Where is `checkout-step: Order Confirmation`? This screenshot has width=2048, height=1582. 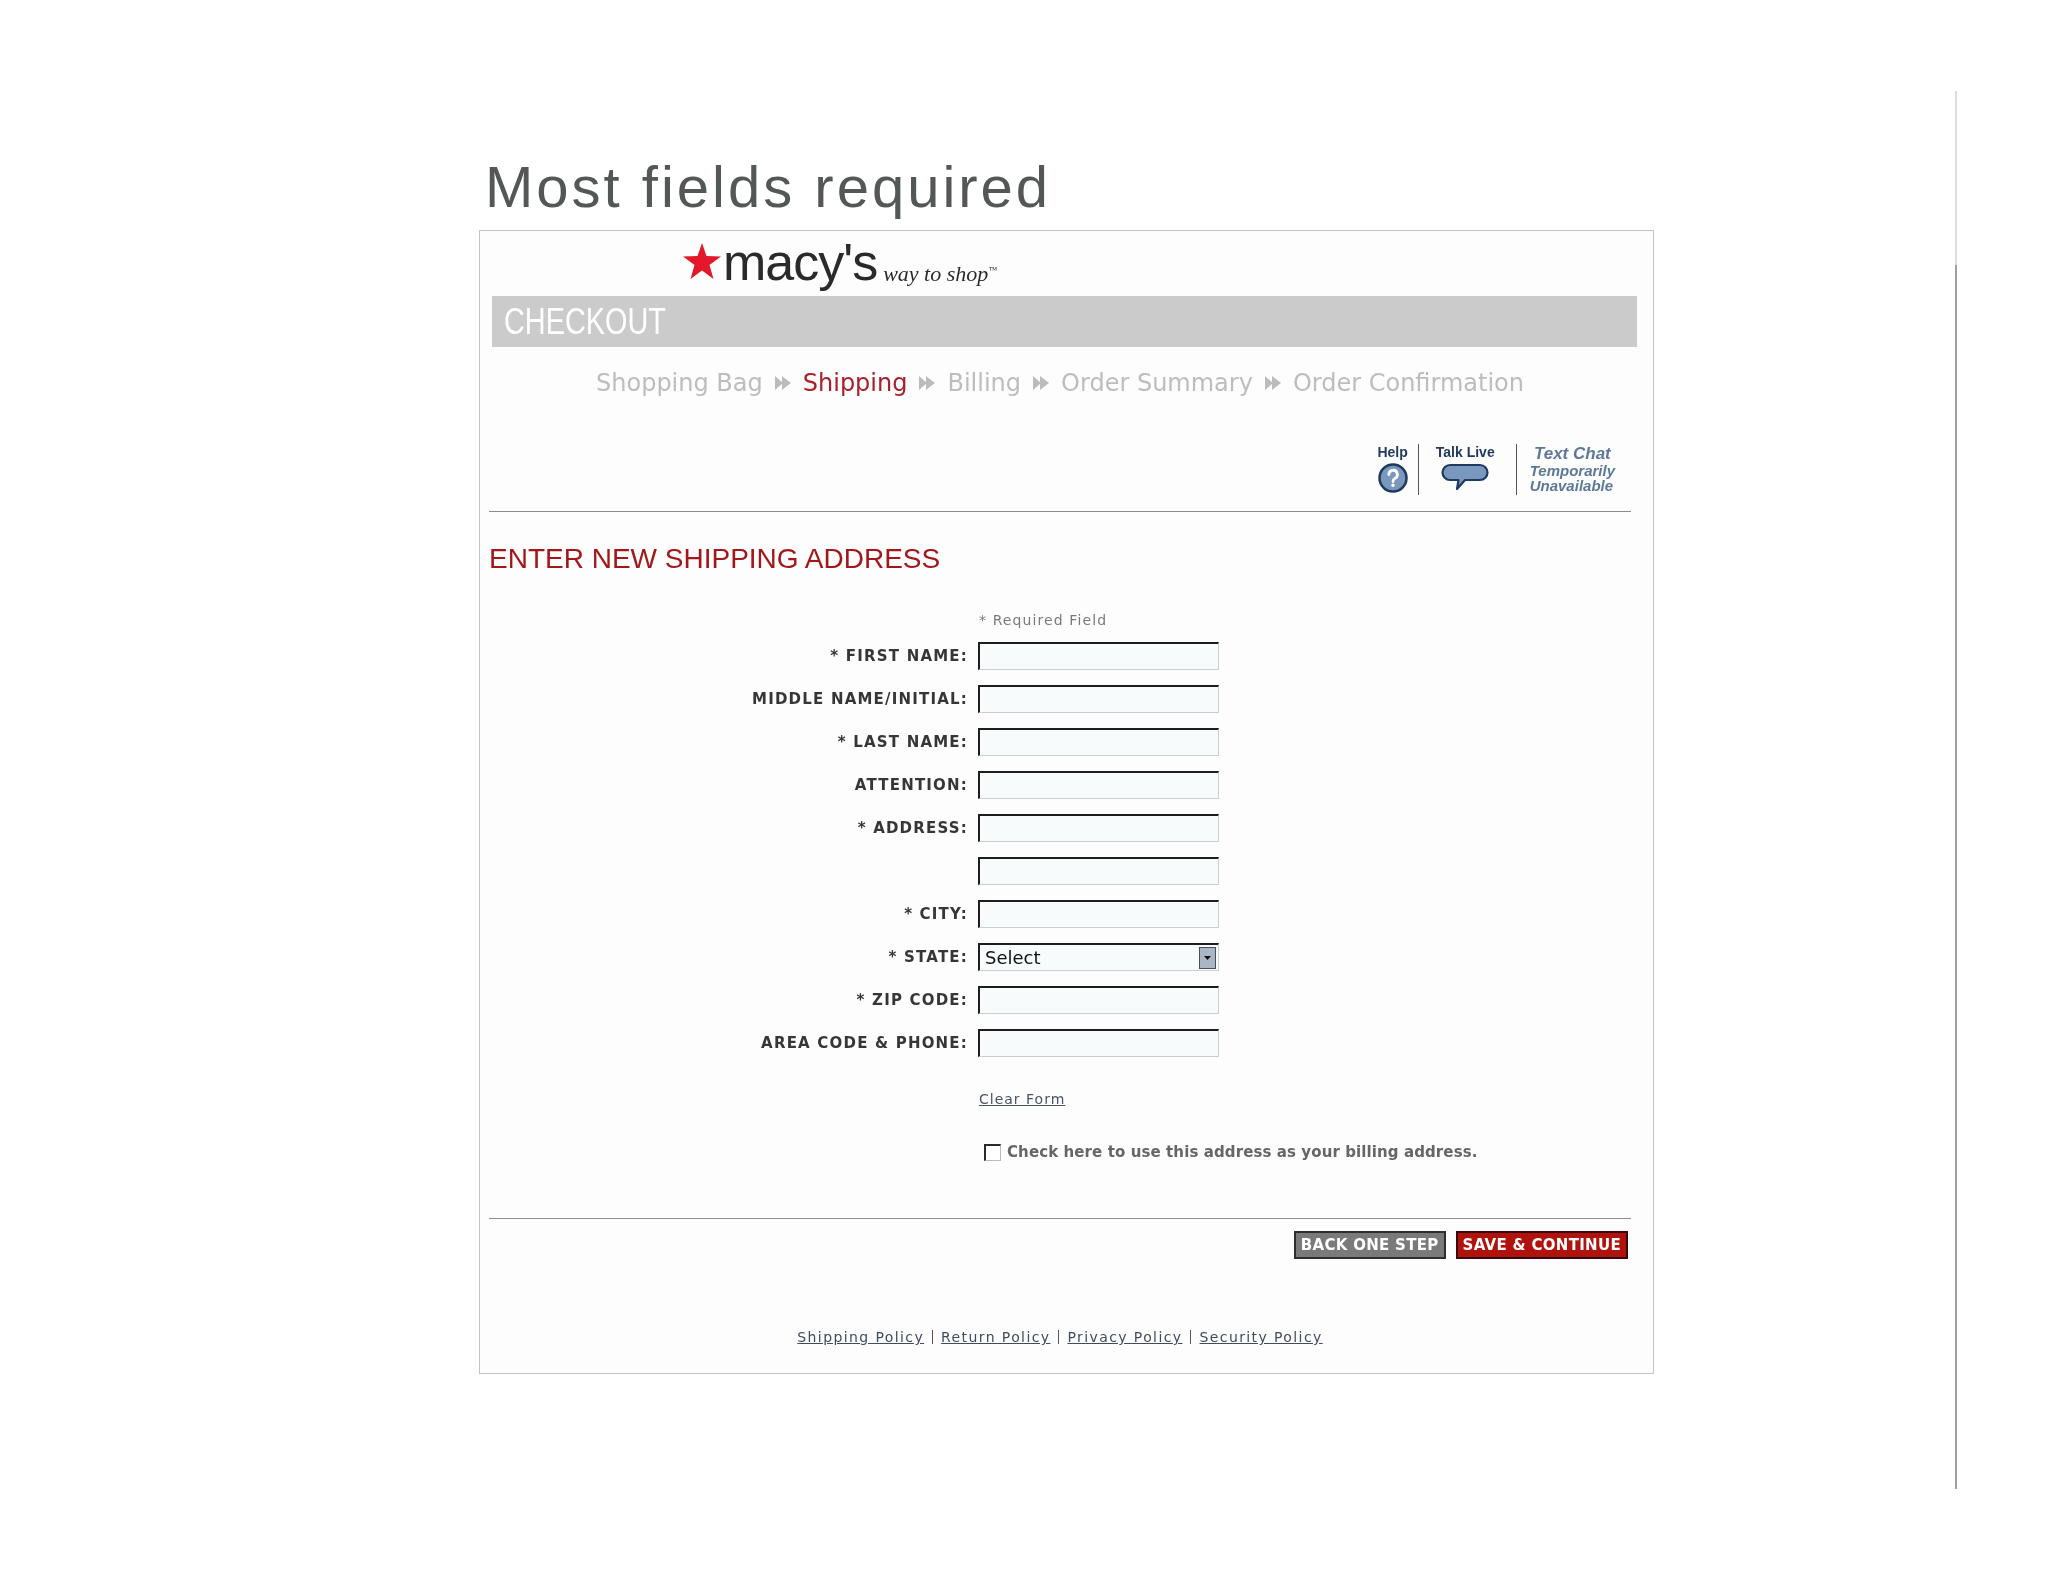
checkout-step: Order Confirmation is located at coordinates (1408, 383).